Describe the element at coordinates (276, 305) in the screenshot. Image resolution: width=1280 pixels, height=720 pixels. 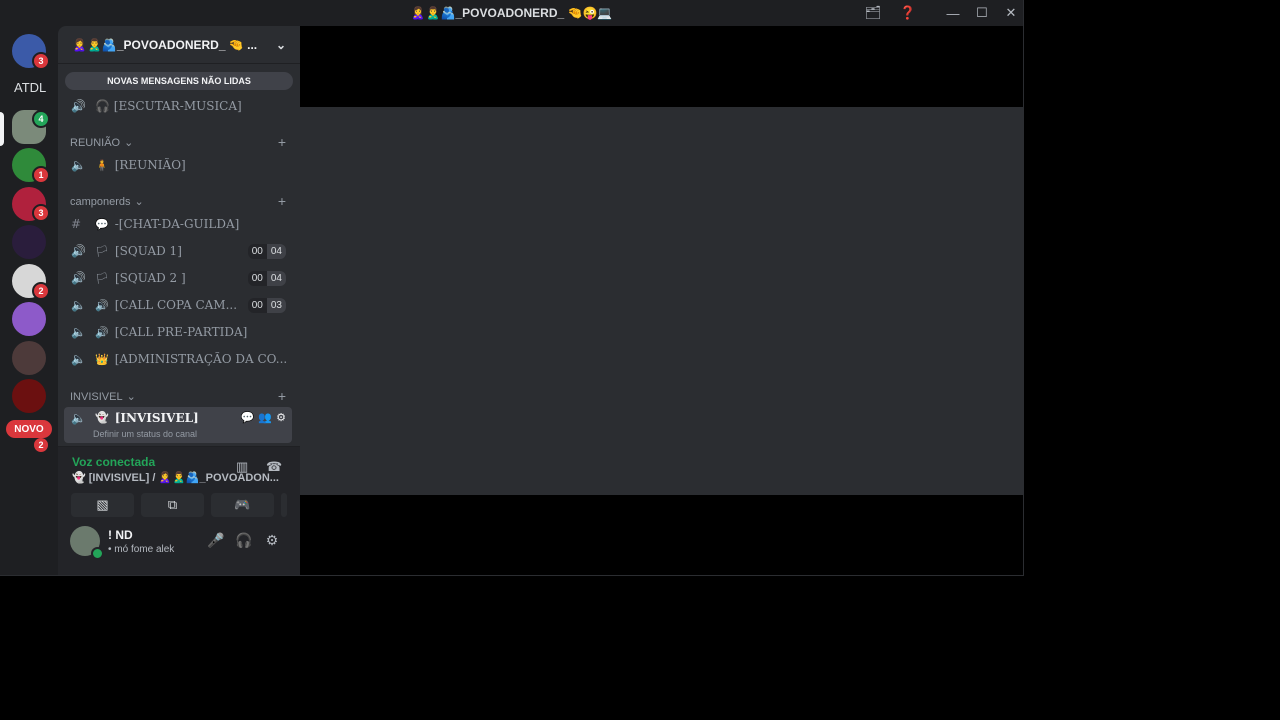
I see `count-limit: 03` at that location.